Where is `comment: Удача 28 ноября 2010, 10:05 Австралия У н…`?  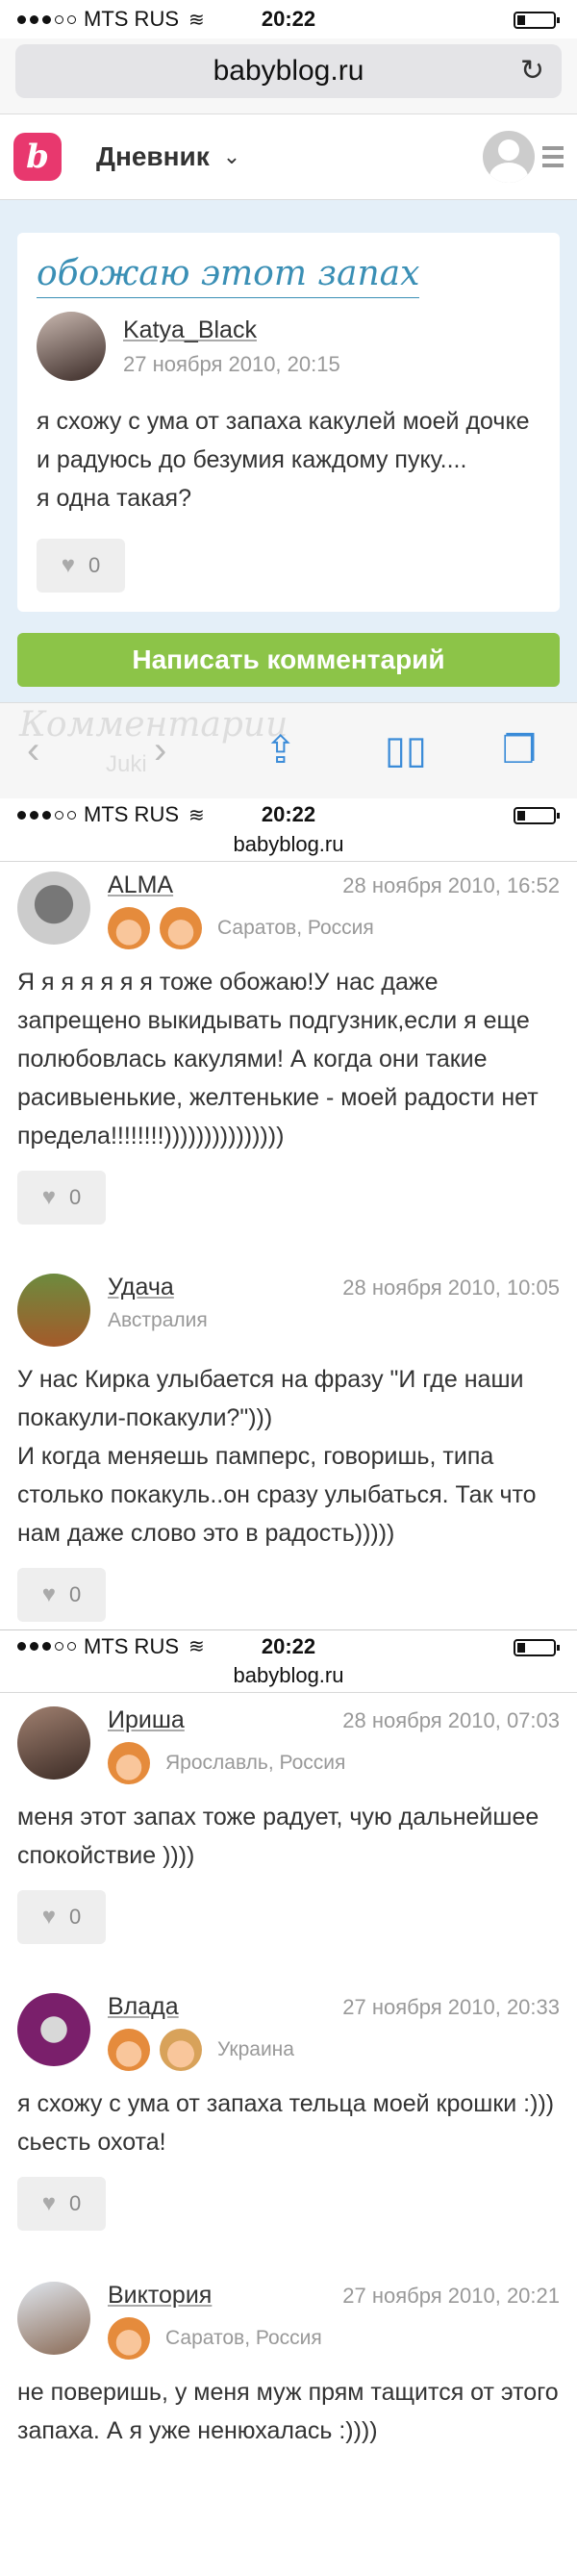 comment: Удача 28 ноября 2010, 10:05 Австралия У н… is located at coordinates (289, 1447).